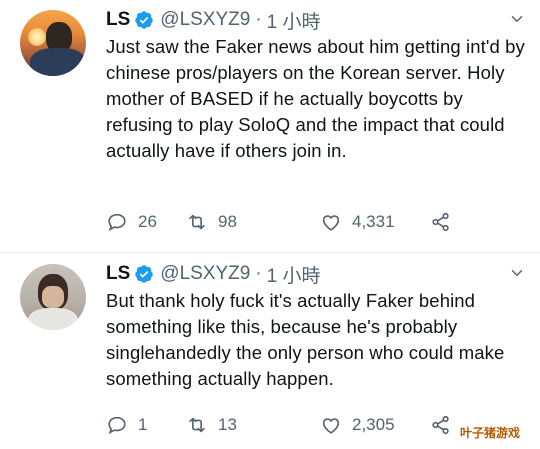 The width and height of the screenshot is (540, 449). What do you see at coordinates (373, 221) in the screenshot?
I see `like-count: 4,331` at bounding box center [373, 221].